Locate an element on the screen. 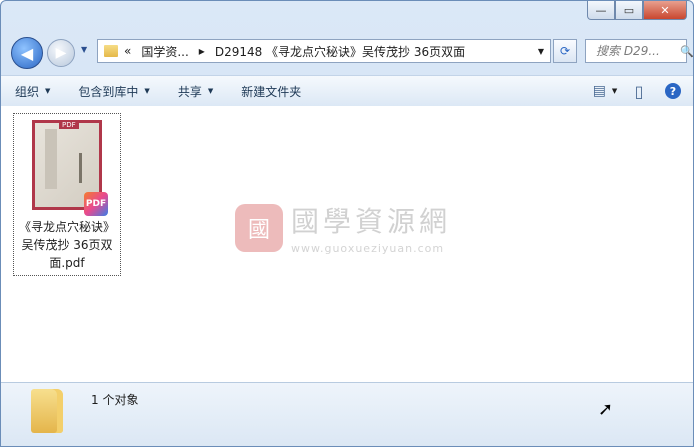  file-name-line-2: 吴传茂抄 36页双 is located at coordinates (67, 245).